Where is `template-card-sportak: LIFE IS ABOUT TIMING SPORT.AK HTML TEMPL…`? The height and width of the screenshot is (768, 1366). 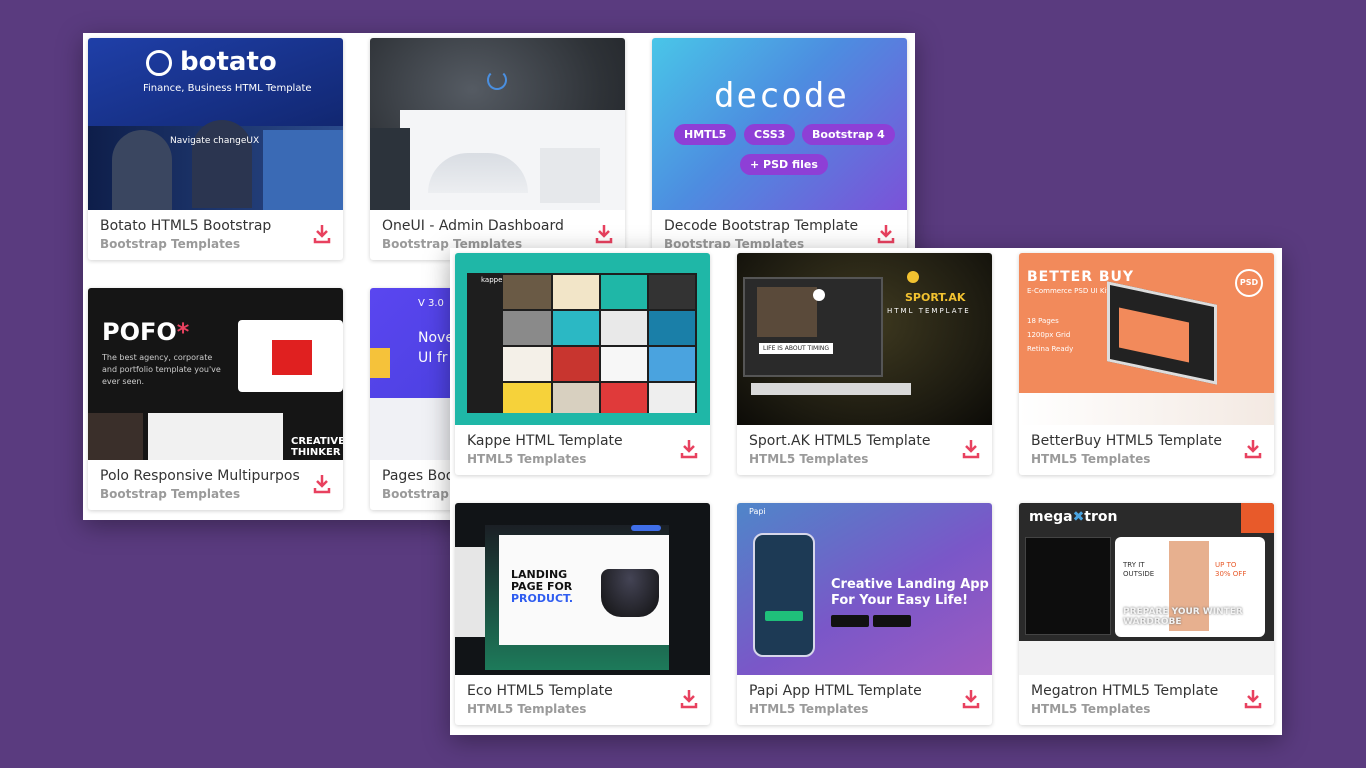
template-card-sportak: LIFE IS ABOUT TIMING SPORT.AK HTML TEMPL… is located at coordinates (864, 364).